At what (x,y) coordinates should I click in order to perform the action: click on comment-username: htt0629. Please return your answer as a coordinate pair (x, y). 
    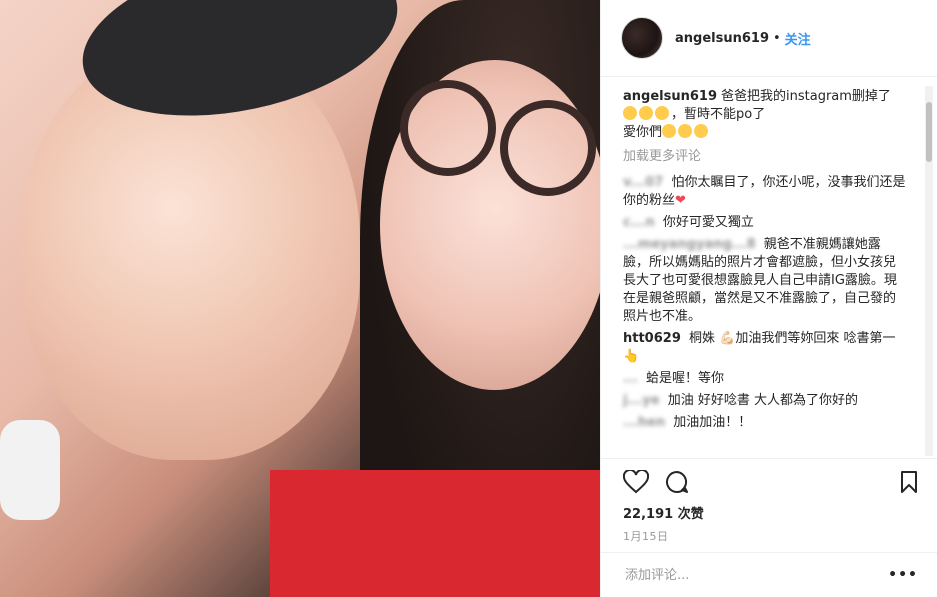
    Looking at the image, I should click on (652, 338).